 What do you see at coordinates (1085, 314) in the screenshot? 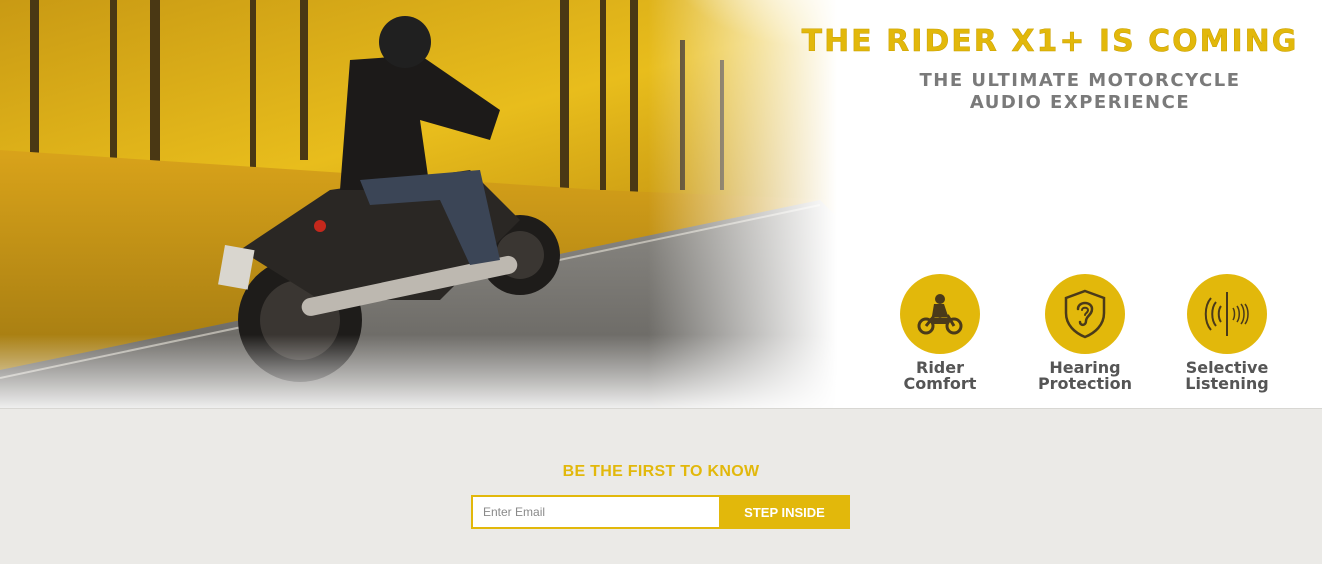
I see `ear-shield-icon` at bounding box center [1085, 314].